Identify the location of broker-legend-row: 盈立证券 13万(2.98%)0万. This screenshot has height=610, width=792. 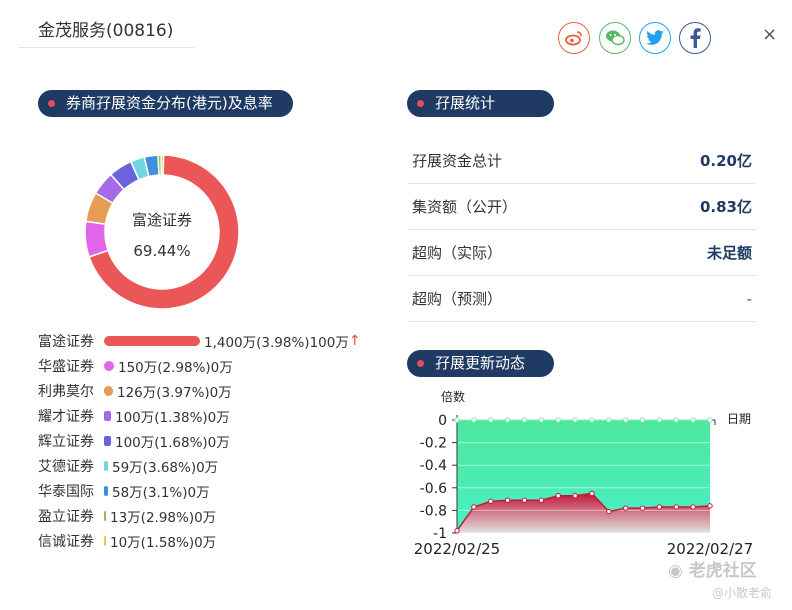
(127, 516).